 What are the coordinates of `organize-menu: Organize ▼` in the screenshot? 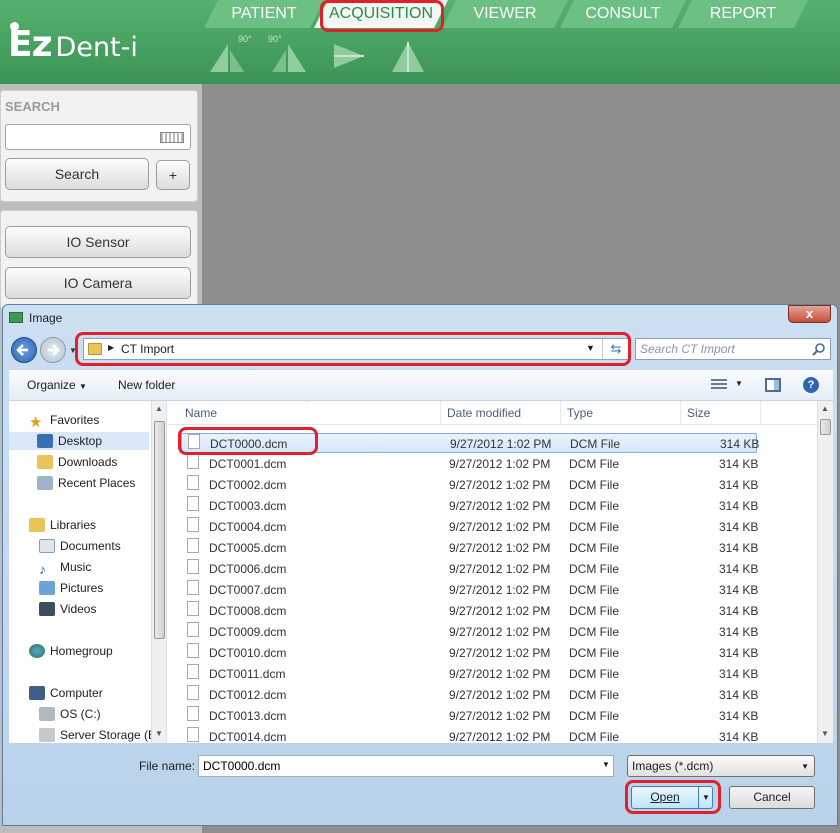 It's located at (57, 385).